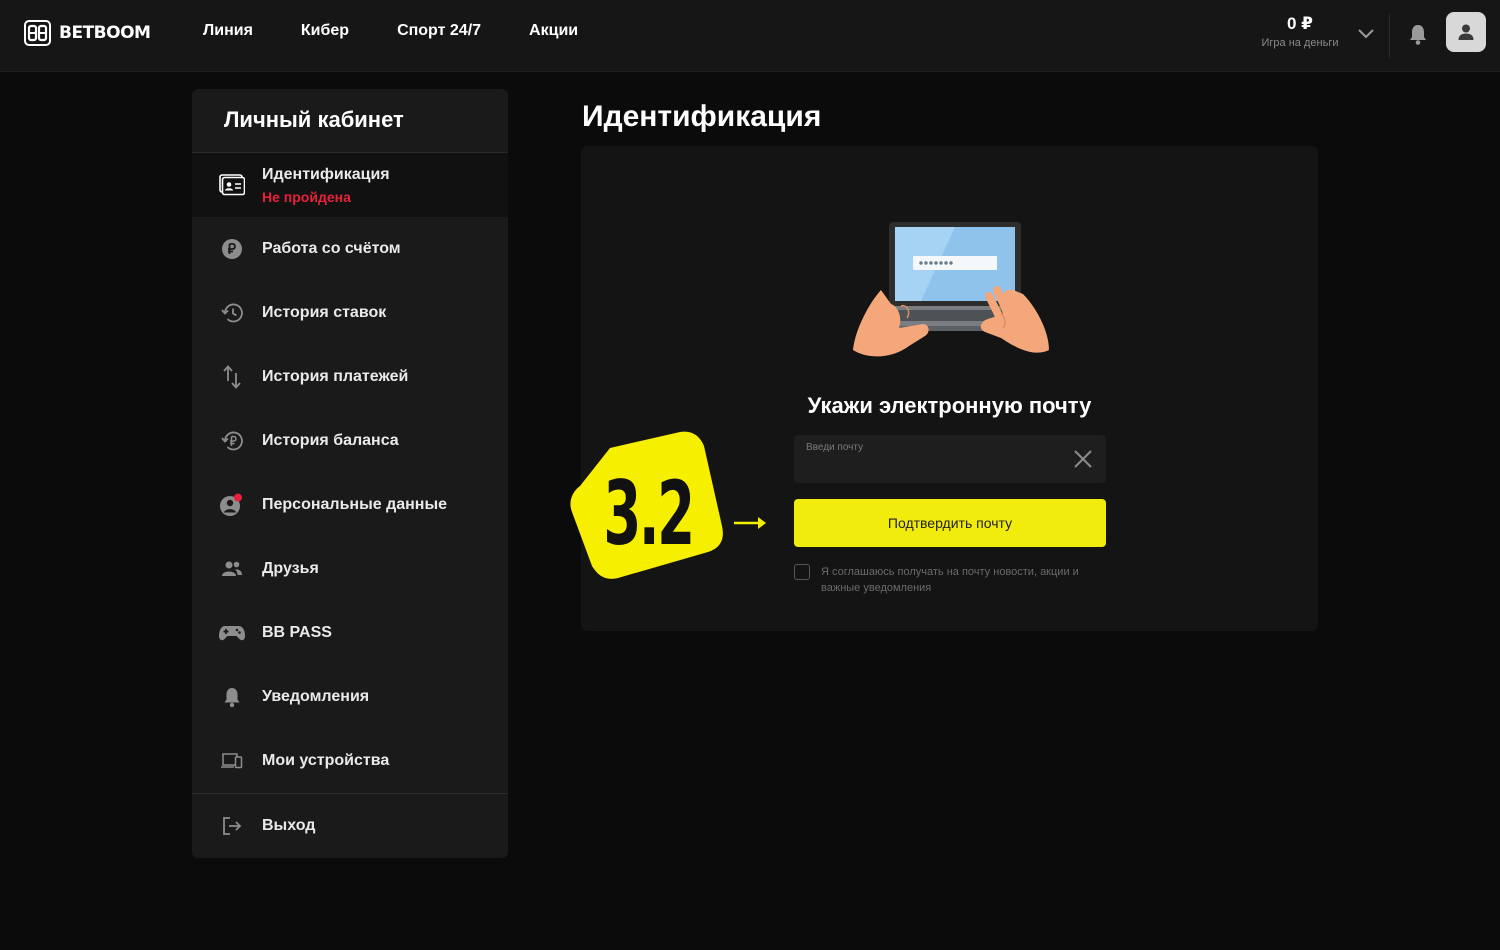  What do you see at coordinates (232, 761) in the screenshot?
I see `devices-icon` at bounding box center [232, 761].